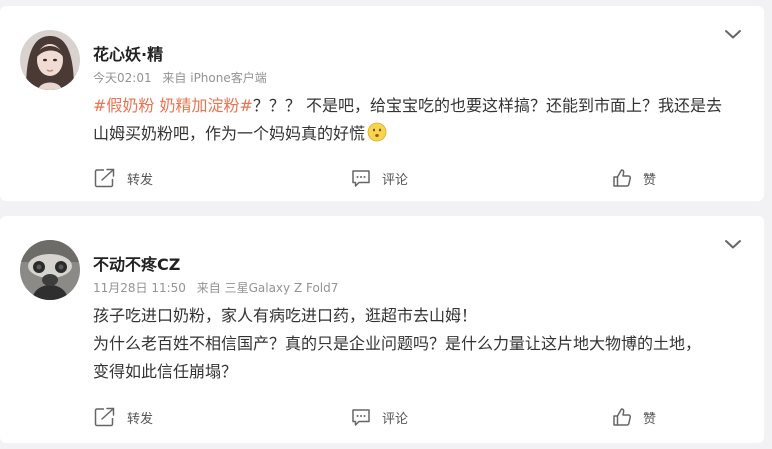 The height and width of the screenshot is (449, 772). Describe the element at coordinates (128, 53) in the screenshot. I see `username: 花心妖·精` at that location.